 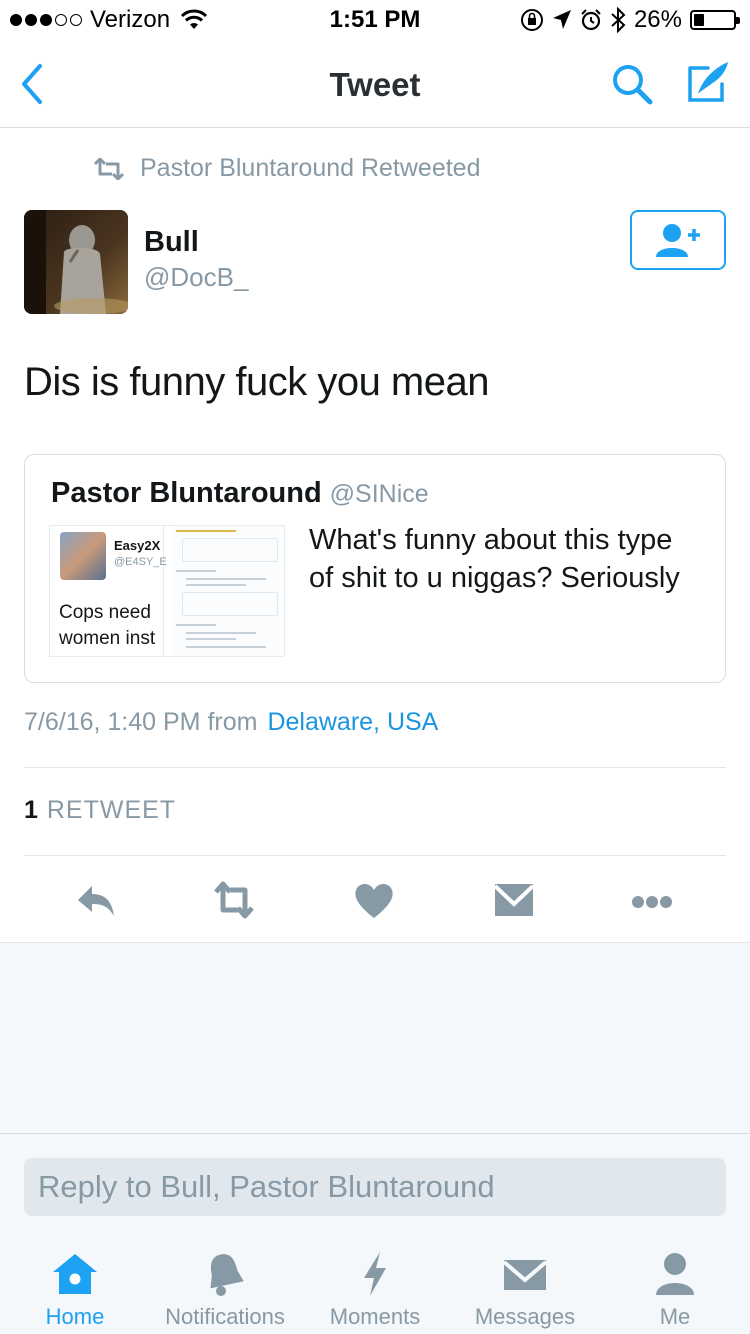 What do you see at coordinates (525, 1275) in the screenshot?
I see `envelope-icon` at bounding box center [525, 1275].